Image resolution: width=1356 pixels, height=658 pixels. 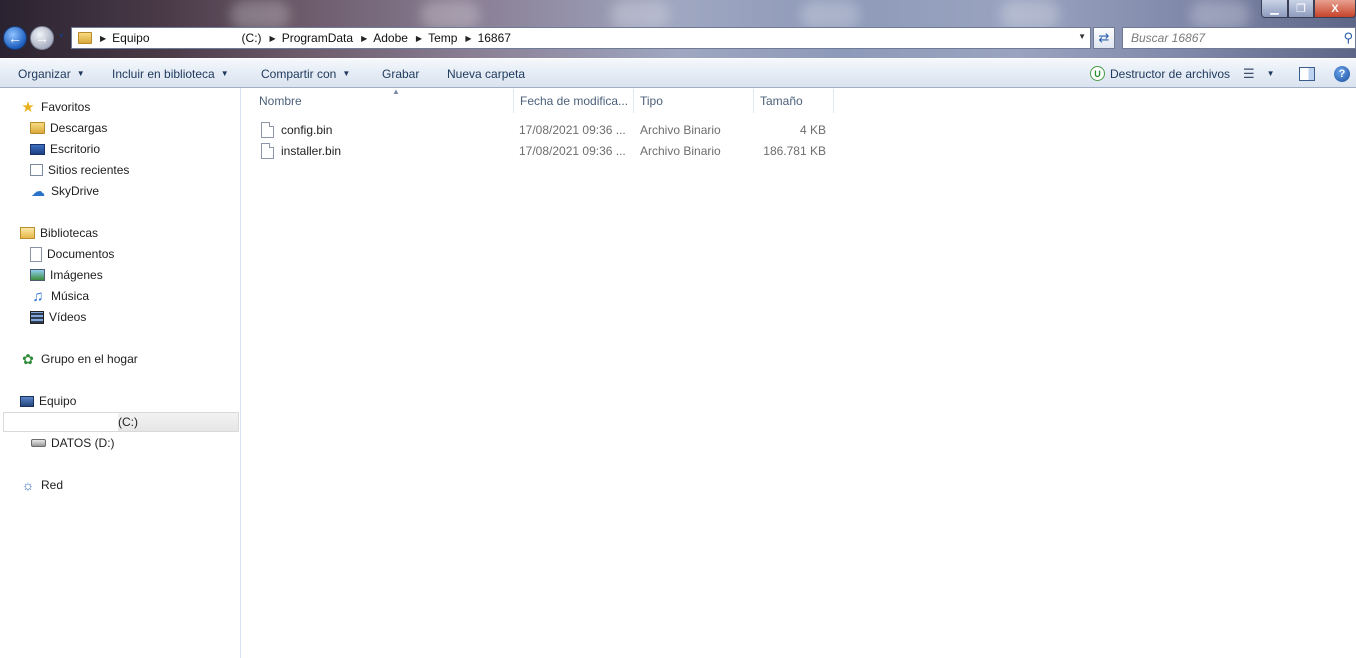 I want to click on breadcrumb-adobe: Adobe, so click(x=390, y=38).